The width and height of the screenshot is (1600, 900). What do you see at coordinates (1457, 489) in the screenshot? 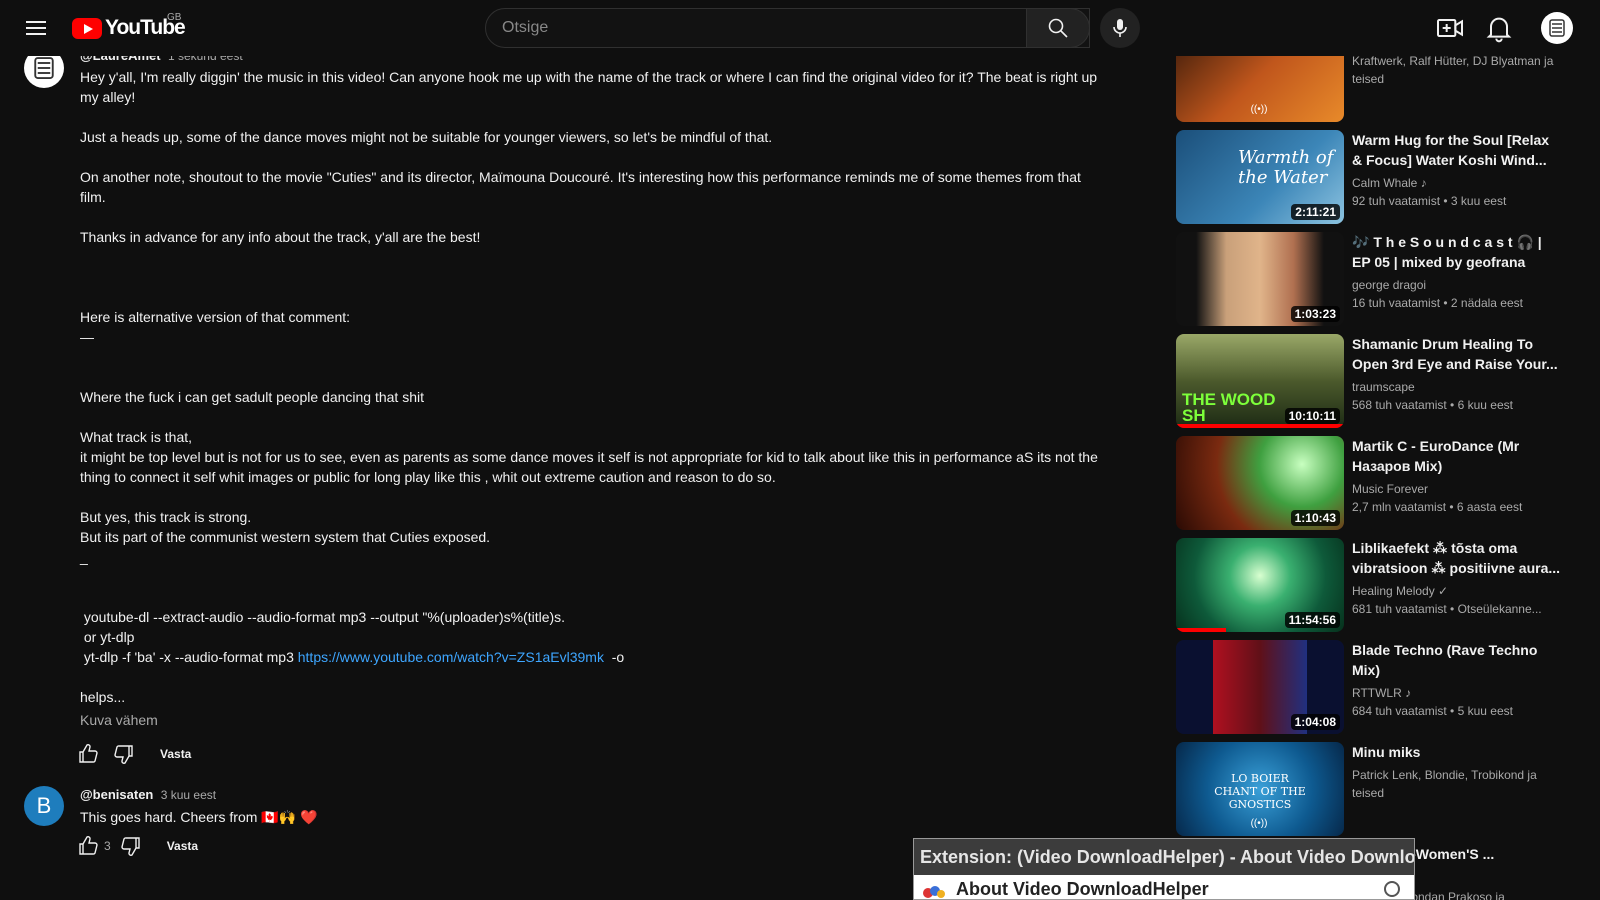
I see `channel-name: Music Forever` at bounding box center [1457, 489].